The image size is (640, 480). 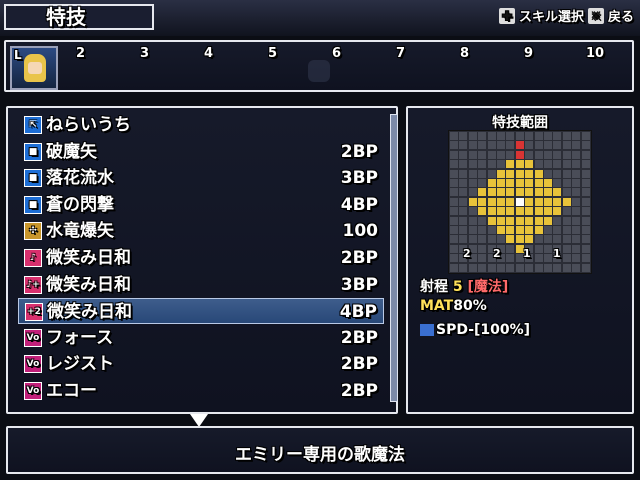 I want to click on control-help: ✚ スキル選択 ✕ 戻る, so click(x=566, y=15).